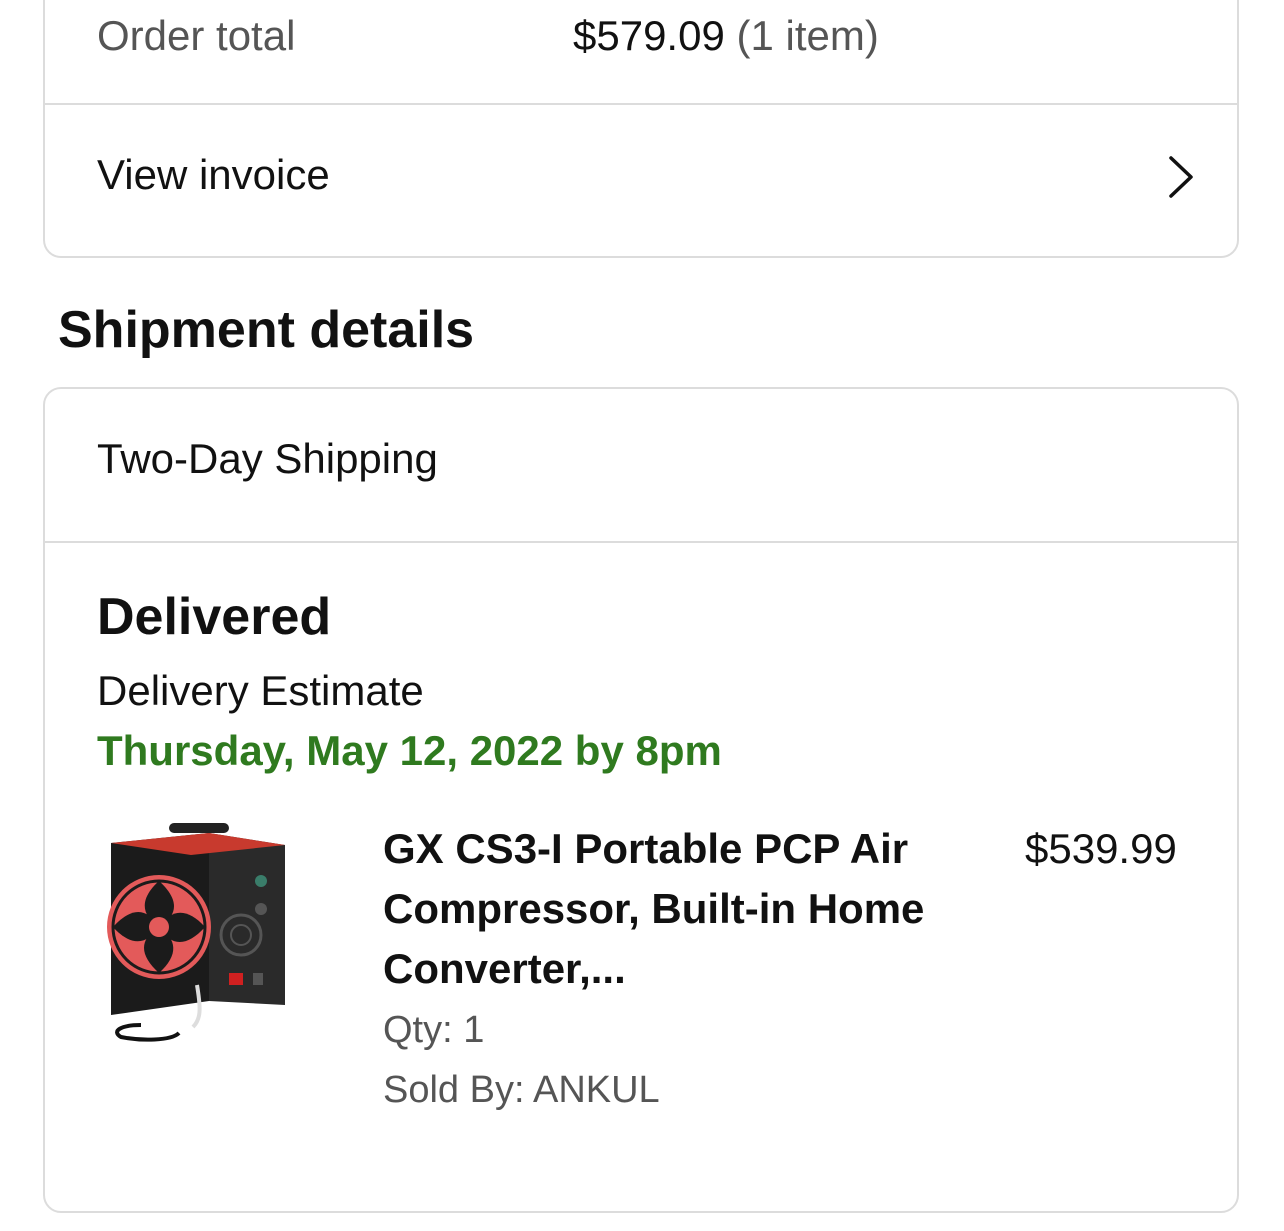  What do you see at coordinates (726, 36) in the screenshot?
I see `order-total-value: $579.09 (1 item)` at bounding box center [726, 36].